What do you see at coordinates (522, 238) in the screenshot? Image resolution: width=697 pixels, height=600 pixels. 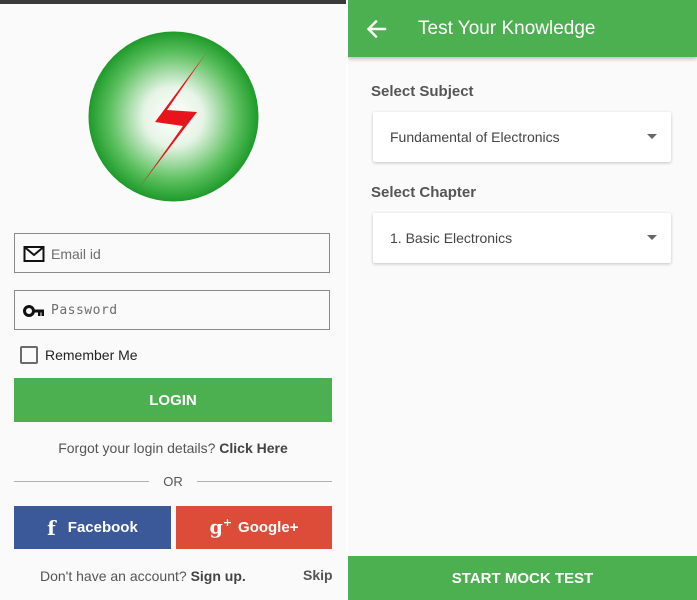 I see `chapter-dropdown: 1. Basic Electronics` at bounding box center [522, 238].